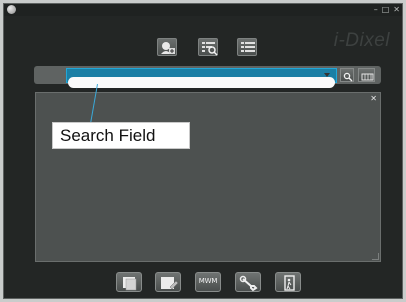  Describe the element at coordinates (11, 9) in the screenshot. I see `app-icon` at that location.